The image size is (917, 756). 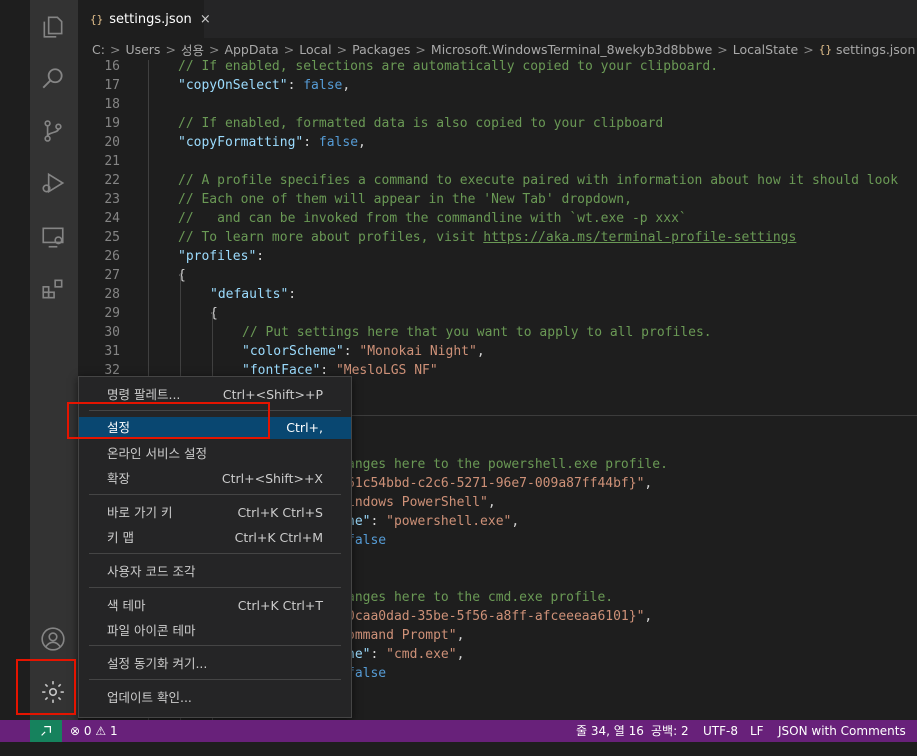 What do you see at coordinates (87, 731) in the screenshot?
I see `error-count: 0` at bounding box center [87, 731].